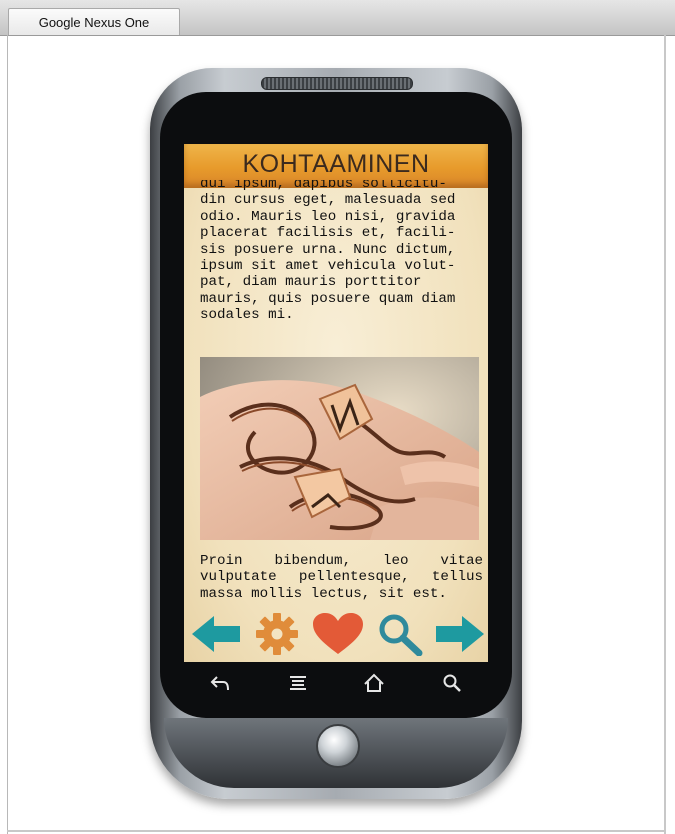 Image resolution: width=675 pixels, height=834 pixels. I want to click on device-nav-bar, so click(336, 683).